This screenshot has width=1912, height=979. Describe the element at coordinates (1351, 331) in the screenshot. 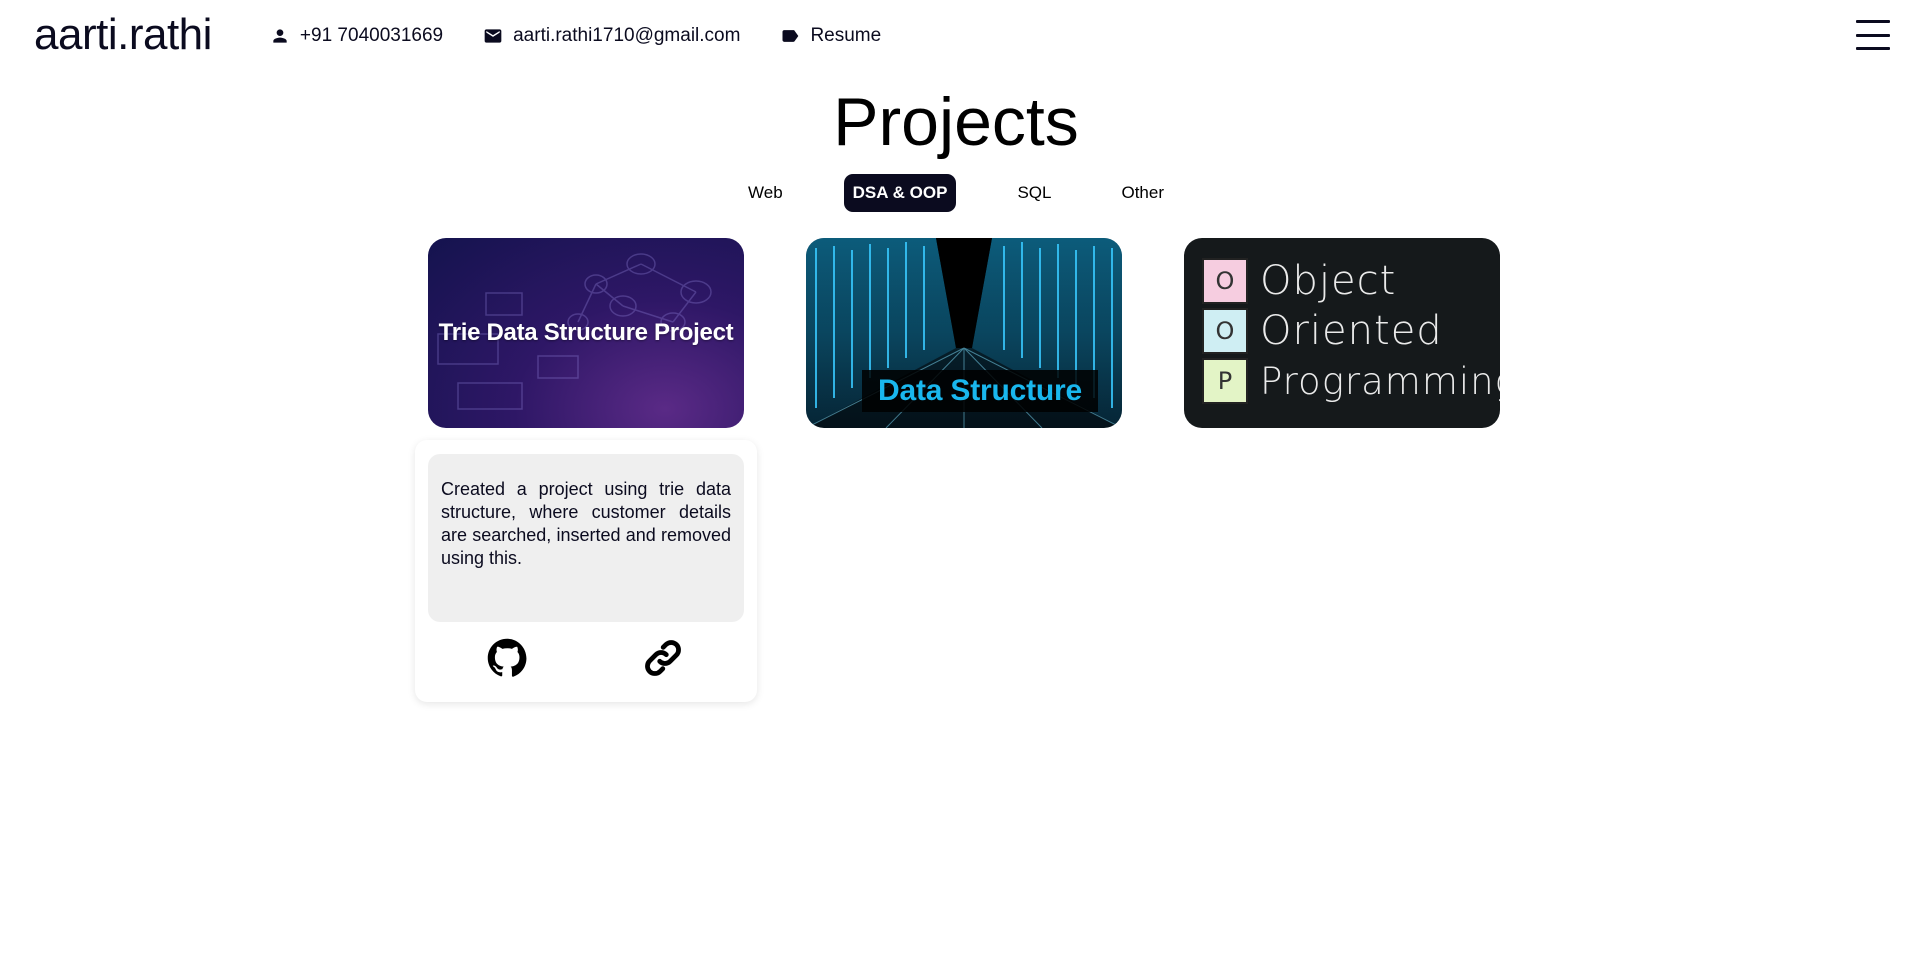

I see `oop-word-oriented: Oriented` at that location.